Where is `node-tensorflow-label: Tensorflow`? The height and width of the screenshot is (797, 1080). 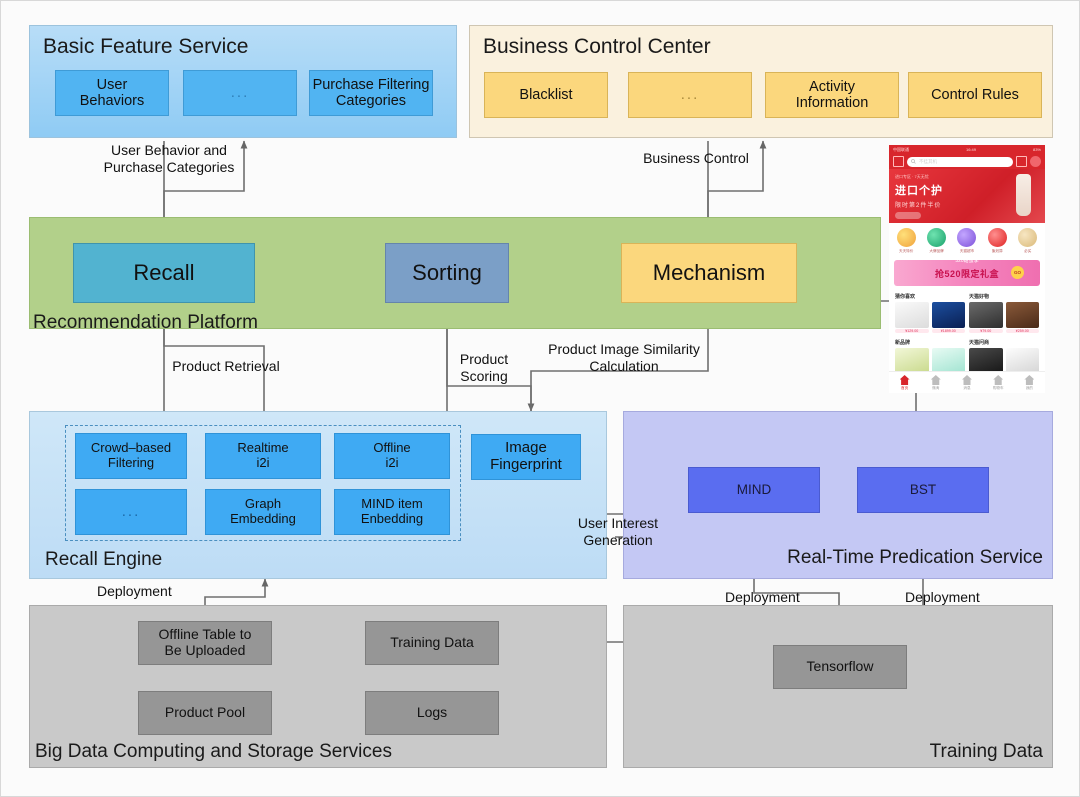
node-tensorflow-label: Tensorflow is located at coordinates (840, 666).